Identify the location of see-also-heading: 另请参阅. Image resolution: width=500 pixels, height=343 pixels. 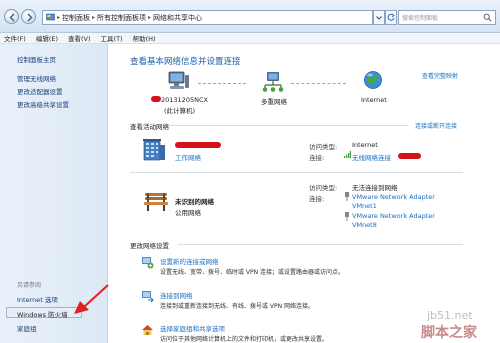
(29, 285).